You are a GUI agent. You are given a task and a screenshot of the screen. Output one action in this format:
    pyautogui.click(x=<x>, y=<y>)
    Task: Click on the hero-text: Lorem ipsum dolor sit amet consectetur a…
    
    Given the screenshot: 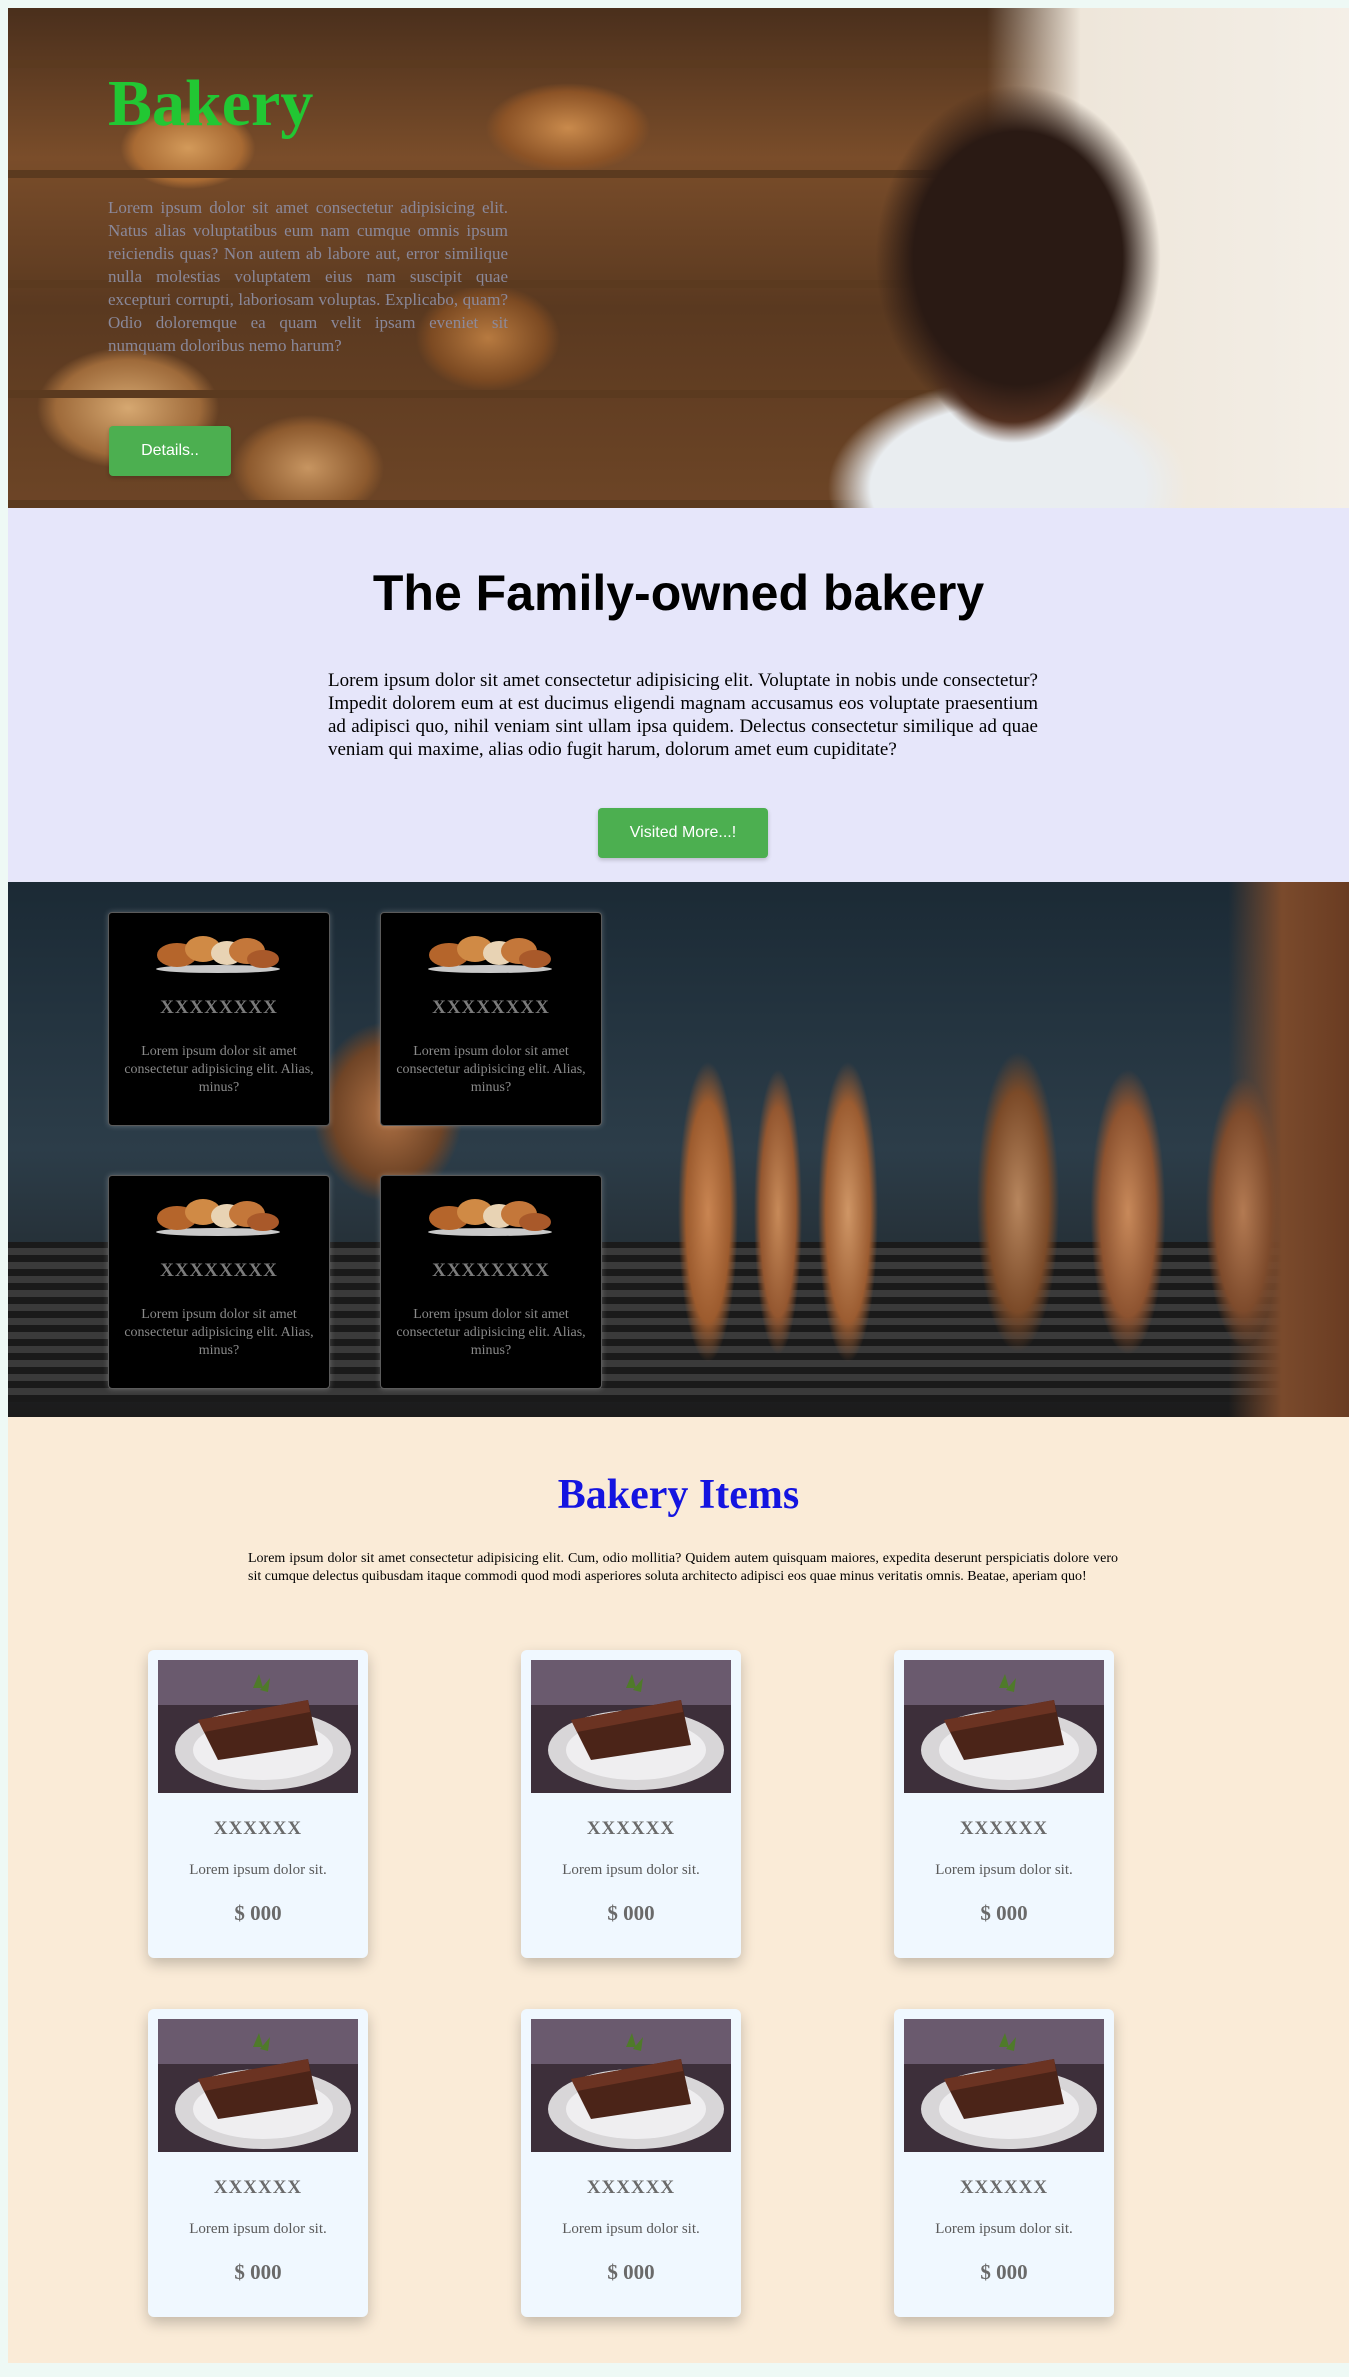 What is the action you would take?
    pyautogui.click(x=308, y=276)
    